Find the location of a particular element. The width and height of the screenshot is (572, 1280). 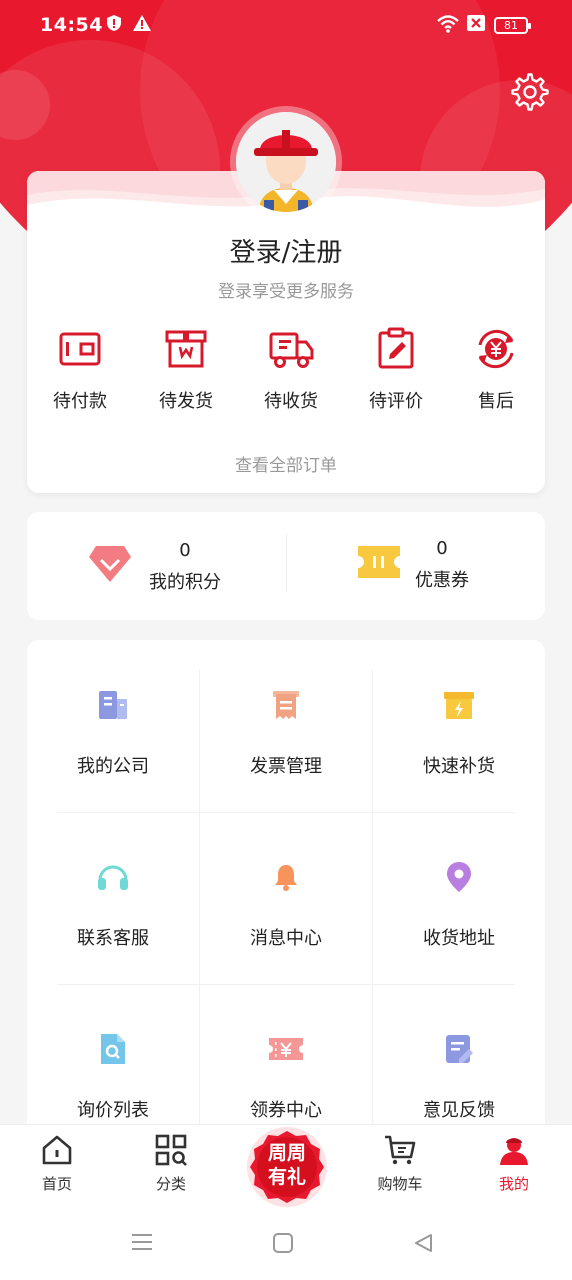

order-label: 售后 is located at coordinates (496, 401).